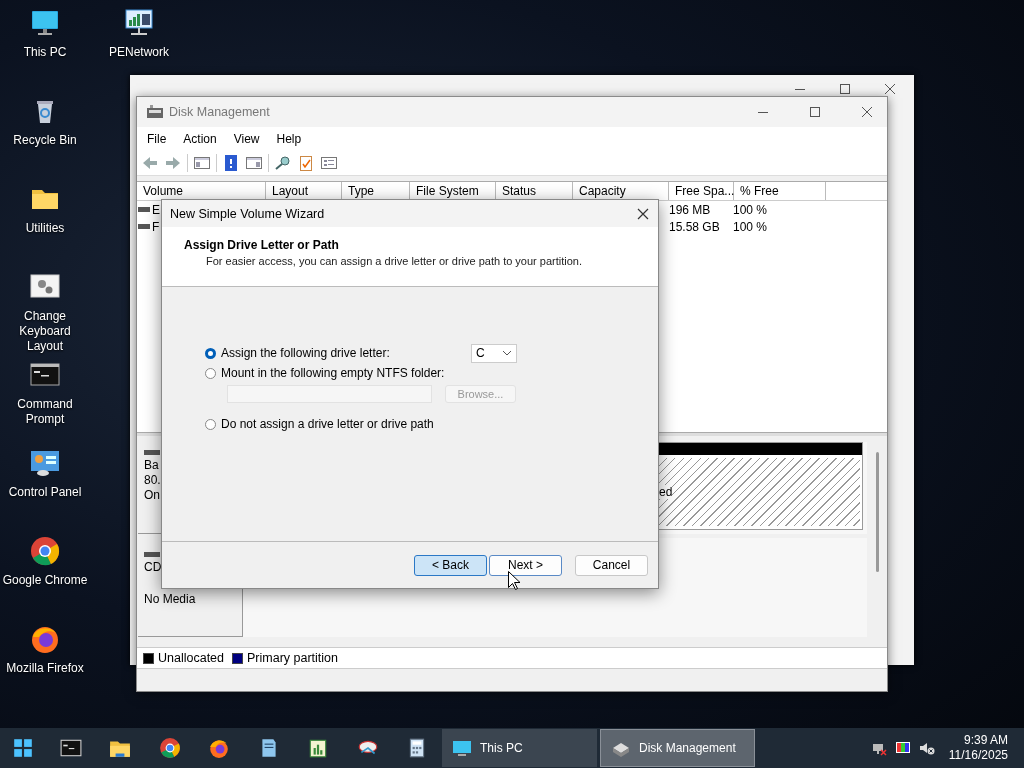 The width and height of the screenshot is (1024, 768). Describe the element at coordinates (45, 140) in the screenshot. I see `desktop-icon-label: Recycle Bin` at that location.